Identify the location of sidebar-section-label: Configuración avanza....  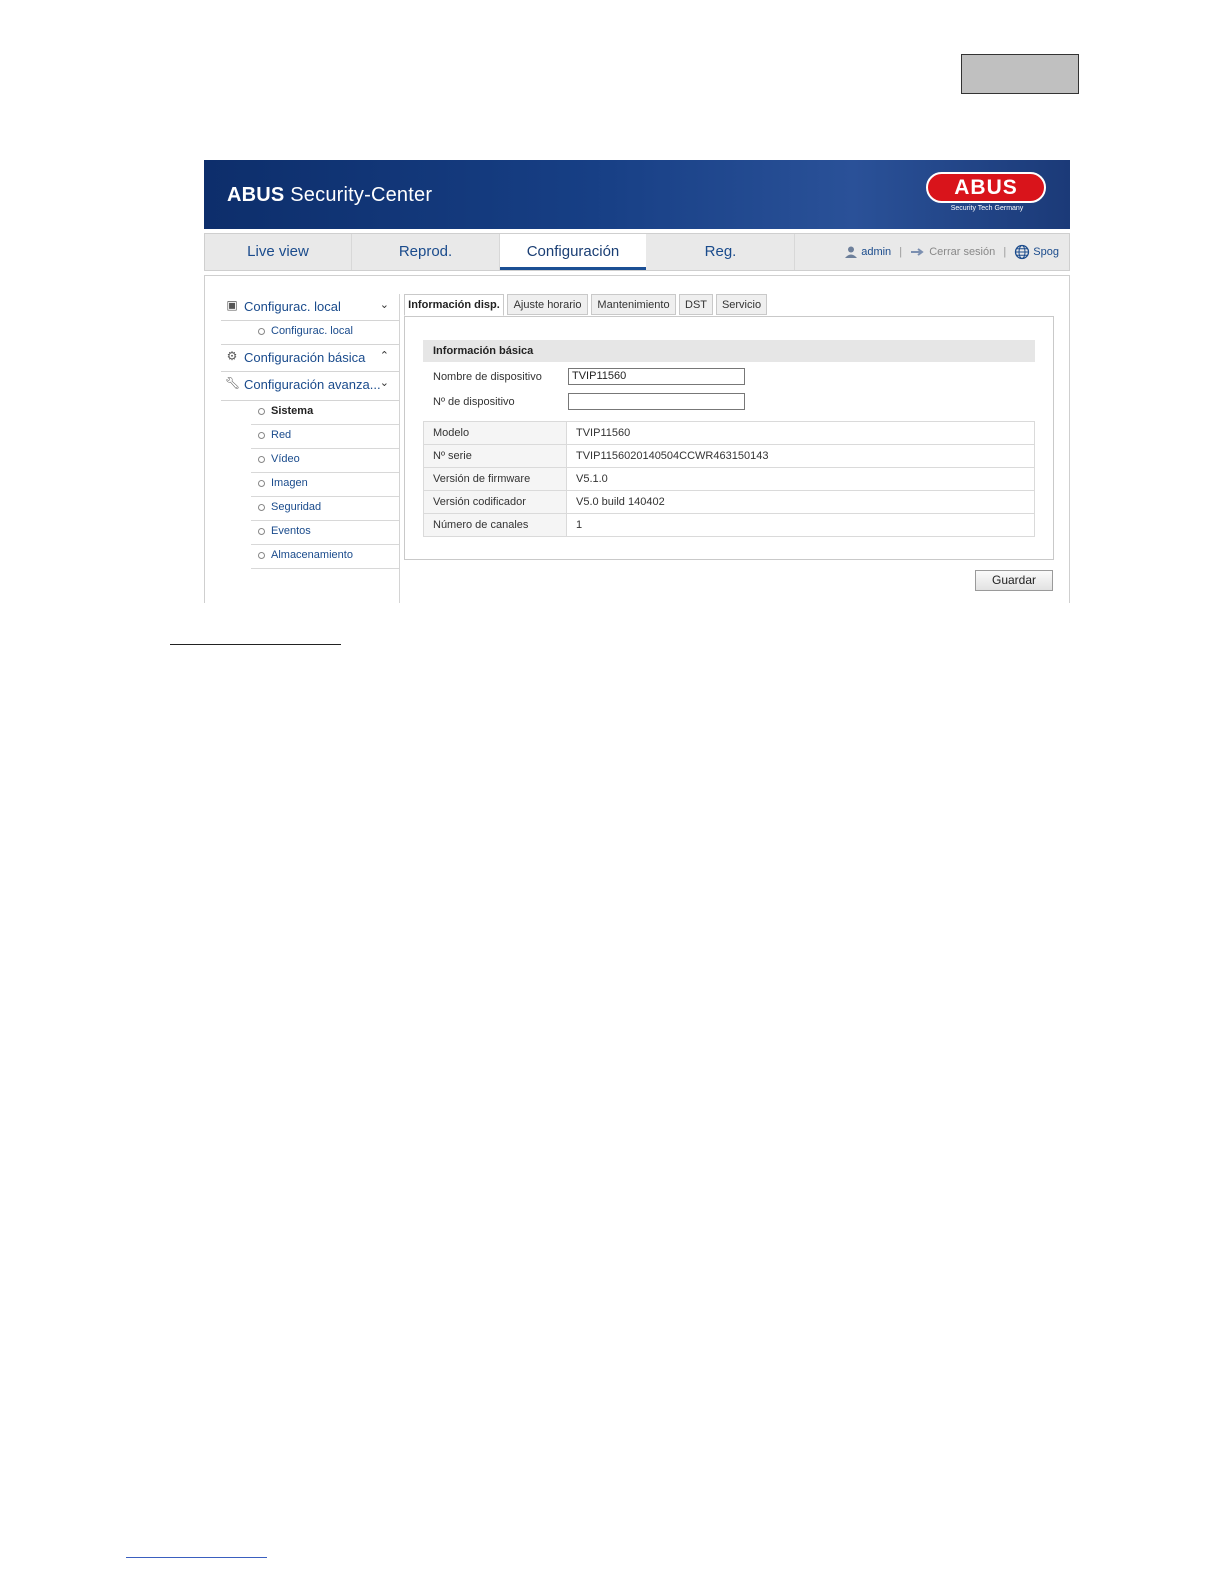
(312, 384).